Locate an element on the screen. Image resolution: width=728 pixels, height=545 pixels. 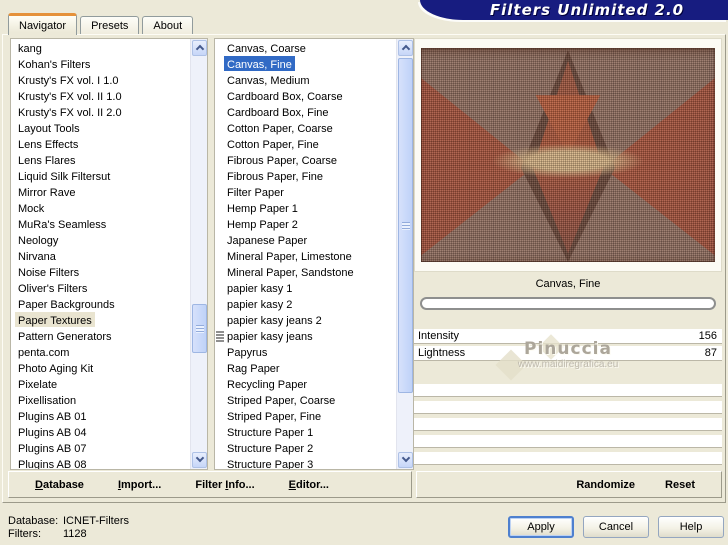
list-item: Oliver's Filters is located at coordinates (100, 288).